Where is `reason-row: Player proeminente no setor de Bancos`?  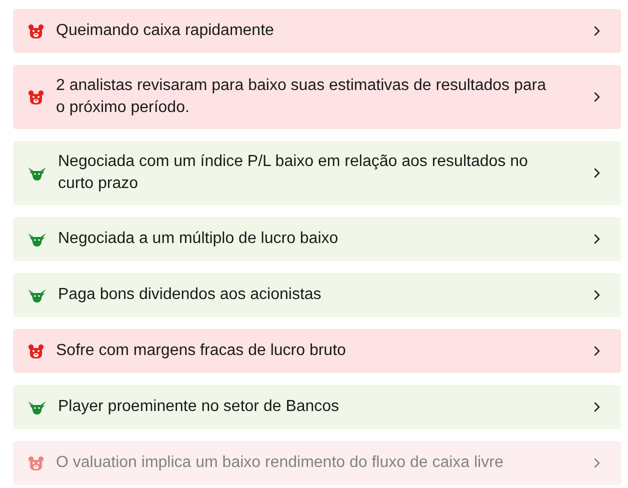 reason-row: Player proeminente no setor de Bancos is located at coordinates (317, 407).